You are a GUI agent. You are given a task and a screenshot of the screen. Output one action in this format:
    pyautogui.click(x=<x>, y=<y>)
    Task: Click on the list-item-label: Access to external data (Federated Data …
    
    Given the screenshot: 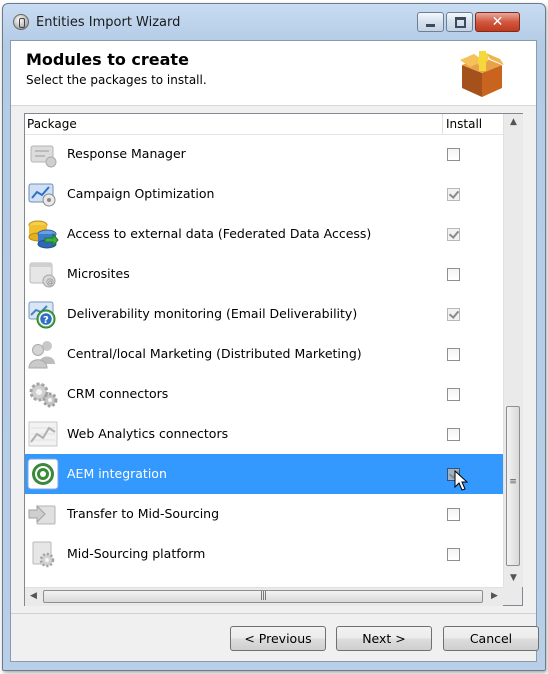 What is the action you would take?
    pyautogui.click(x=219, y=233)
    